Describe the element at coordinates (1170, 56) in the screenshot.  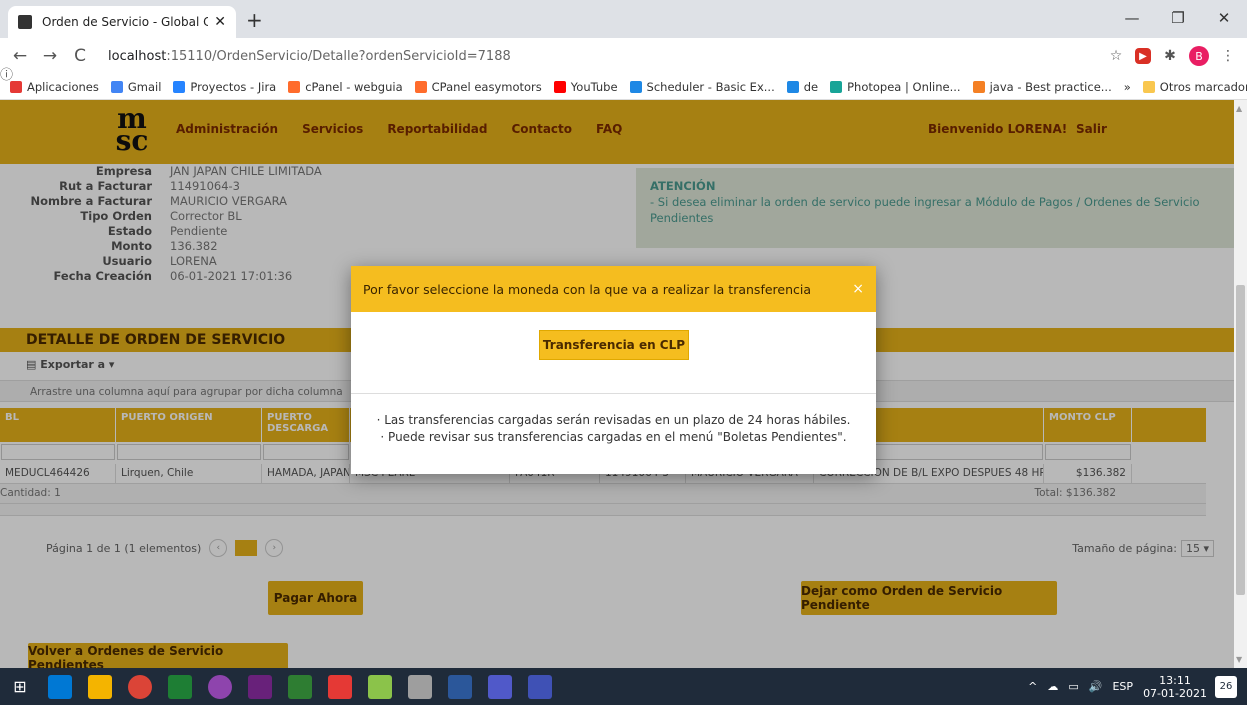
I see `extensions-puzzle-icon: ✱` at that location.